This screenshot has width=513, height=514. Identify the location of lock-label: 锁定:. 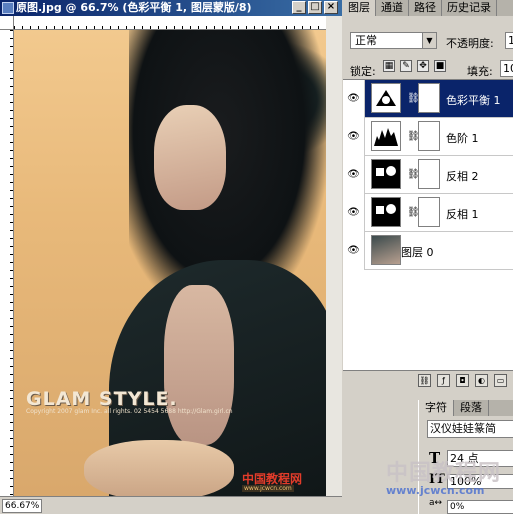
(363, 71).